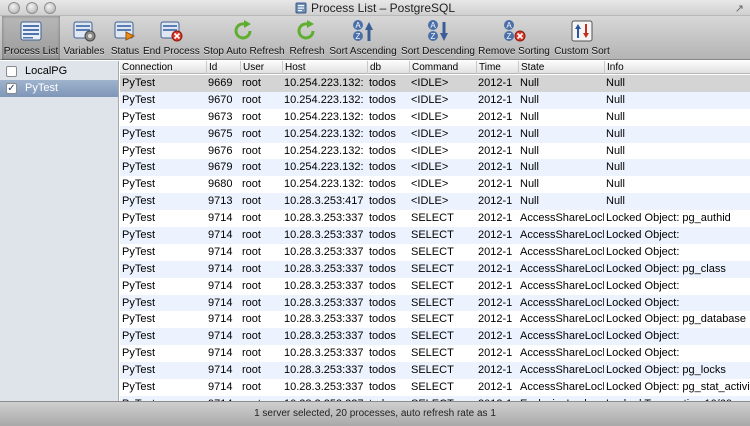 The image size is (750, 426). What do you see at coordinates (438, 38) in the screenshot?
I see `sort-descending-button: A Z Sort Descending` at bounding box center [438, 38].